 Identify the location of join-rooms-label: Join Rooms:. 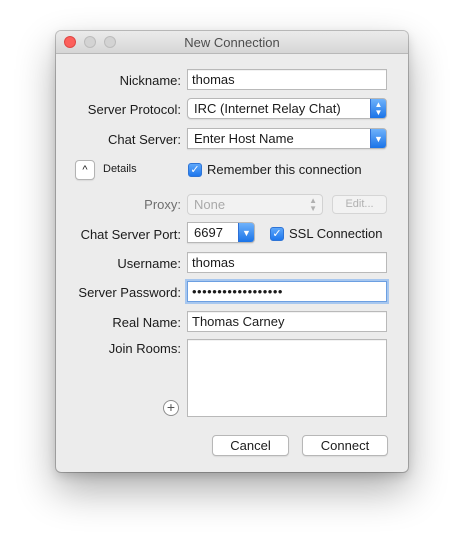
(144, 348).